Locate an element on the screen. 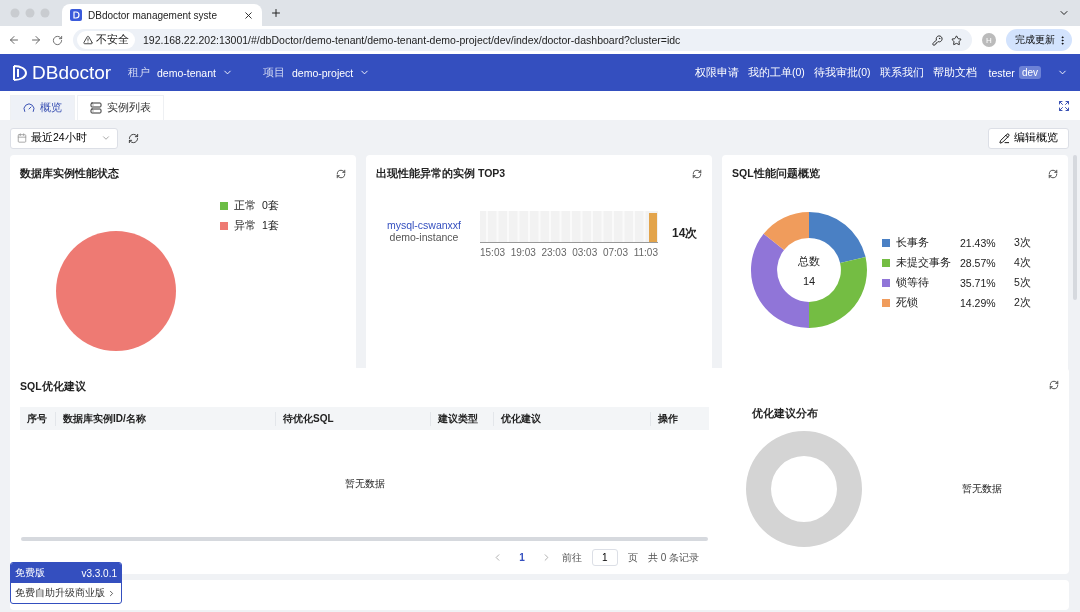 The height and width of the screenshot is (612, 1080). browser-tab: DBdoctor management syste is located at coordinates (162, 15).